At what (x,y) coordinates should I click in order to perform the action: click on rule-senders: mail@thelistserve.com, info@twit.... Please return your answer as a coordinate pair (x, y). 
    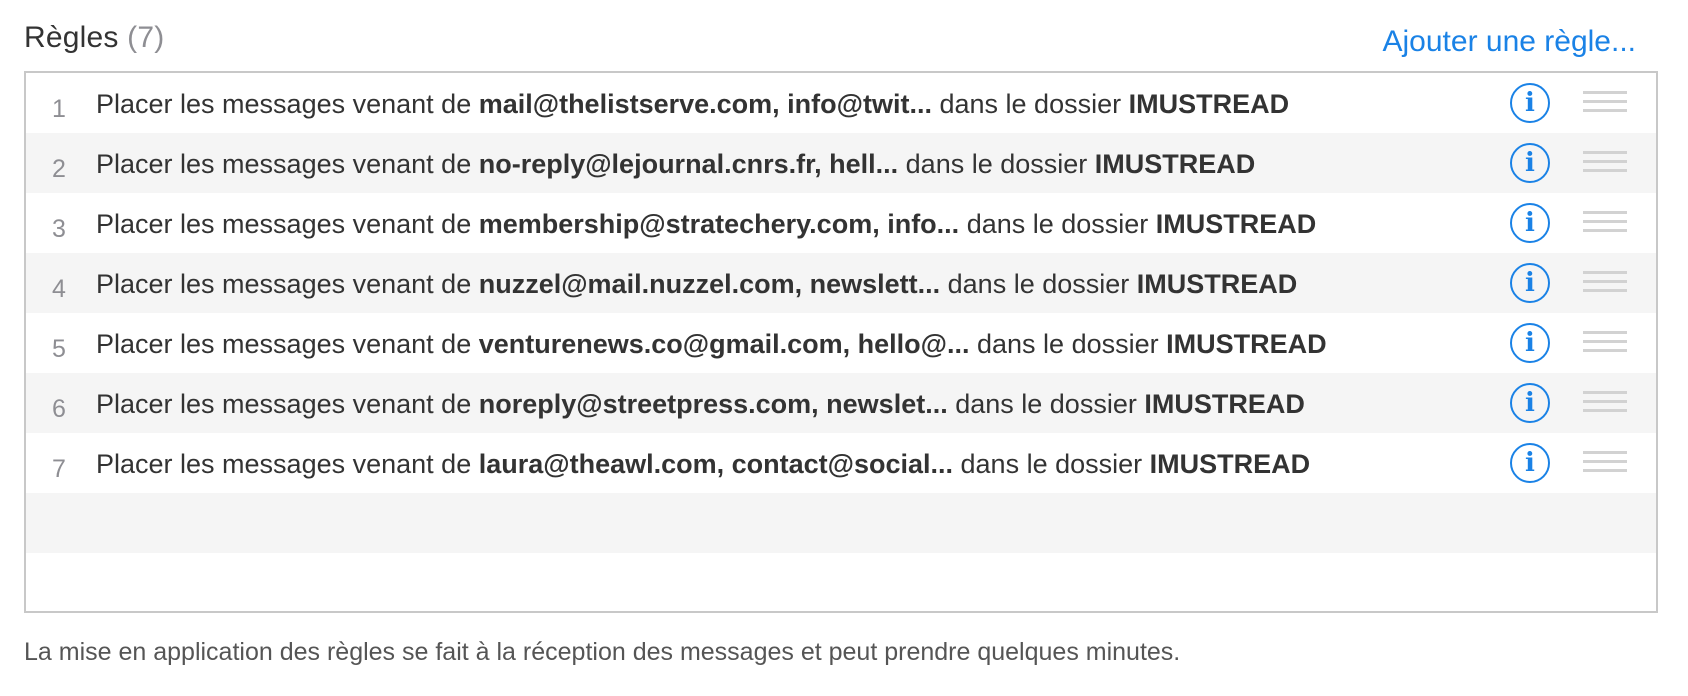
    Looking at the image, I should click on (705, 104).